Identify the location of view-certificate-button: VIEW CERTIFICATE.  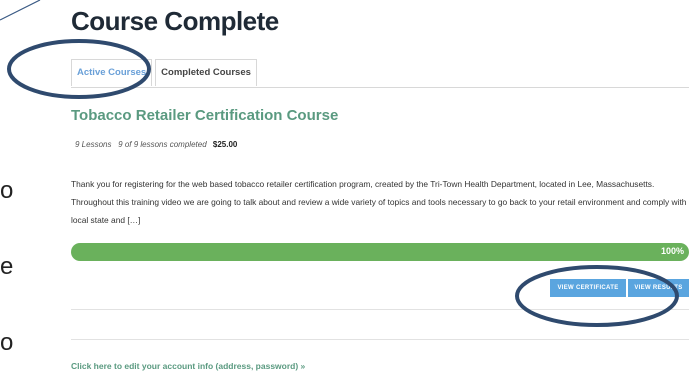
(588, 288).